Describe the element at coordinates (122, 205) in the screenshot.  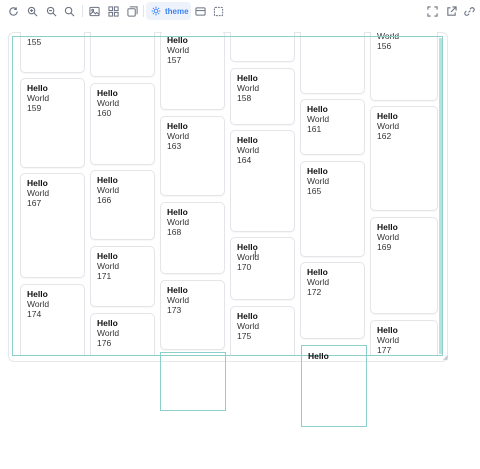
I see `masonry-card: Hello World 166` at that location.